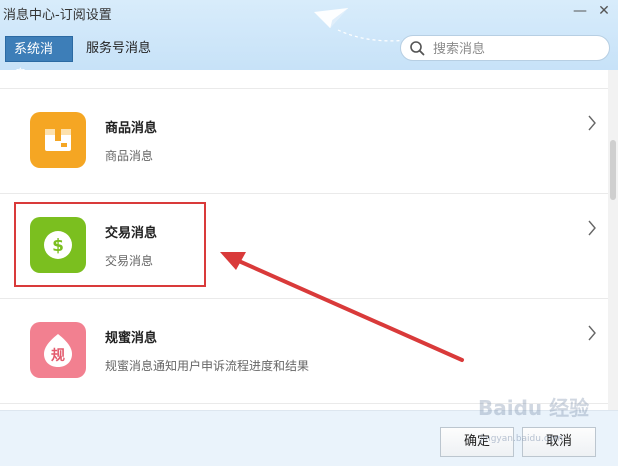  What do you see at coordinates (518, 49) in the screenshot?
I see `search-input` at bounding box center [518, 49].